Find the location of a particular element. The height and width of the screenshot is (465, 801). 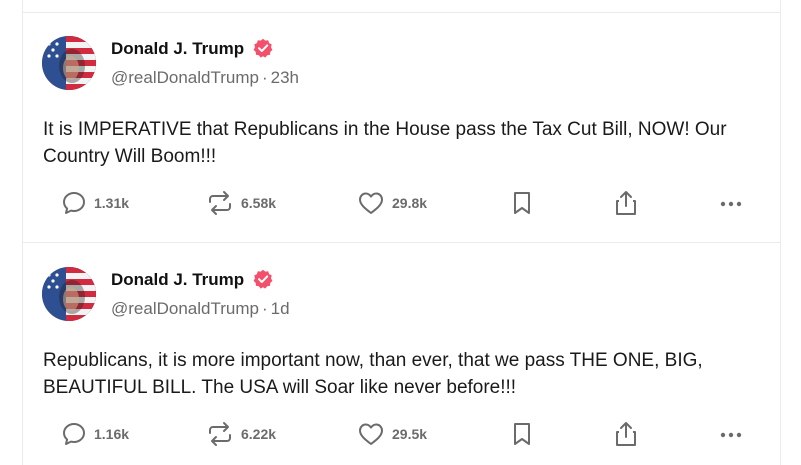

retruth-count: 6.22k is located at coordinates (259, 434).